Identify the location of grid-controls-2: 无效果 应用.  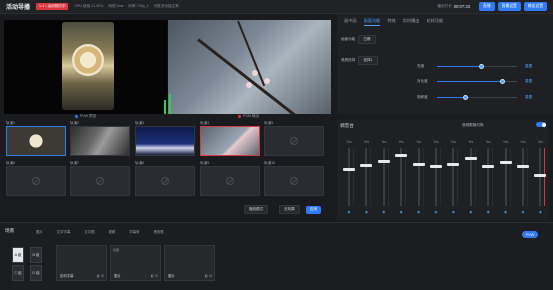
(300, 209).